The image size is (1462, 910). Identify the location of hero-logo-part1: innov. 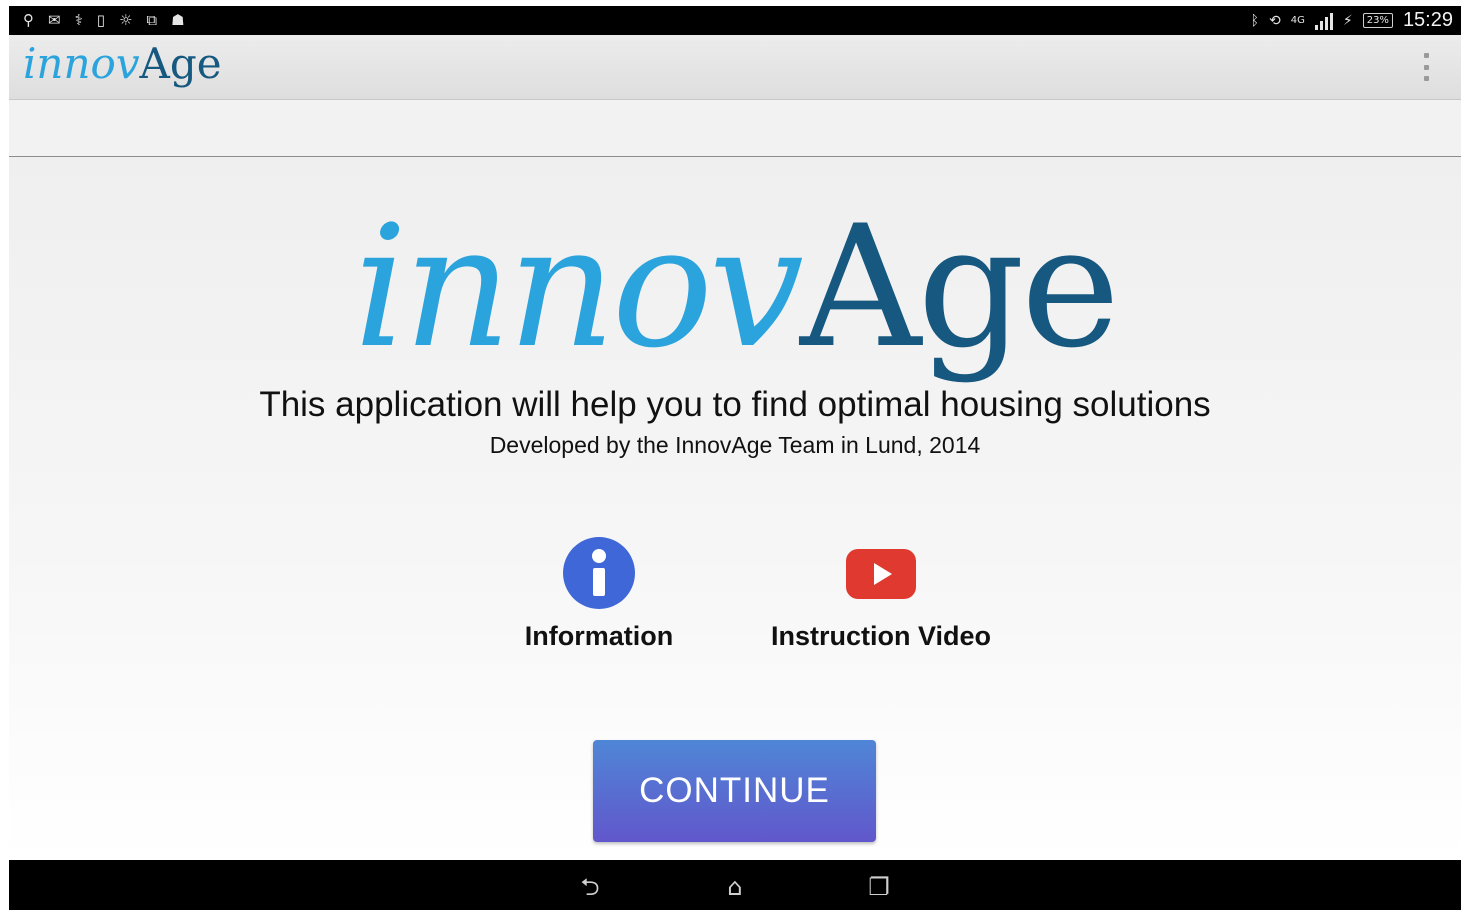
(578, 287).